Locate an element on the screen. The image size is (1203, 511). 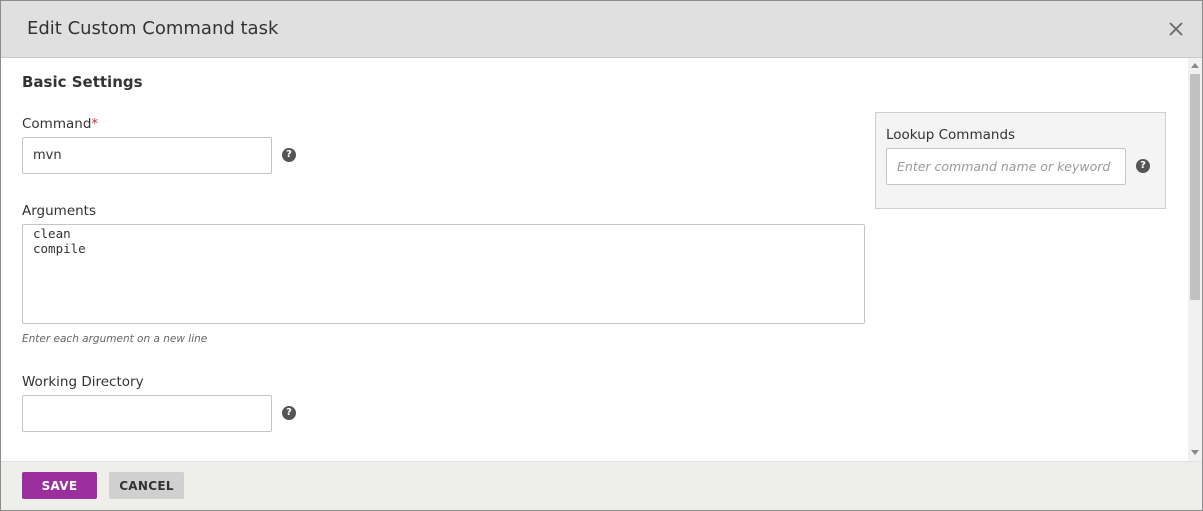
command-input is located at coordinates (147, 155).